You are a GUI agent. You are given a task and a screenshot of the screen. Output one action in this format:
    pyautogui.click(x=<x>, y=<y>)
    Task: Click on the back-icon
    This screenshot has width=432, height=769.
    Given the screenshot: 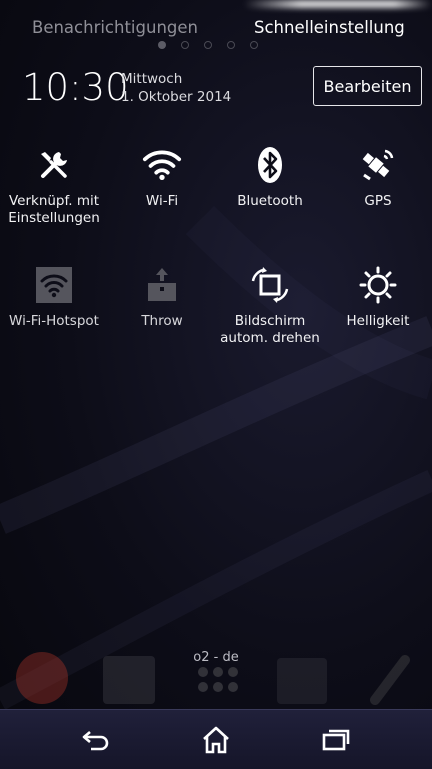 What is the action you would take?
    pyautogui.click(x=95, y=741)
    